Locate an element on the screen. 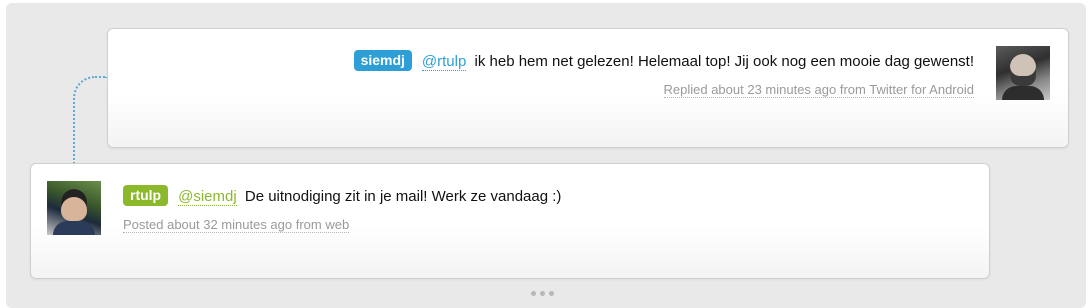 Image resolution: width=1091 pixels, height=308 pixels. original-meta: Posted about 32 minutes ago from web is located at coordinates (236, 225).